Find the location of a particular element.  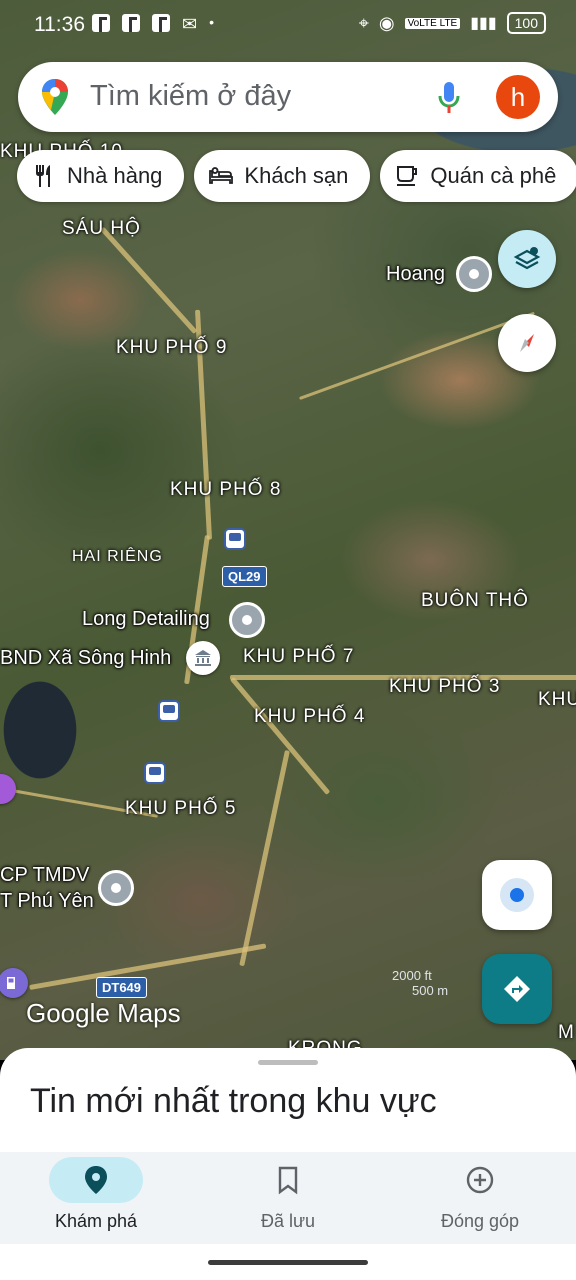

gas-station-icon is located at coordinates (14, 983).